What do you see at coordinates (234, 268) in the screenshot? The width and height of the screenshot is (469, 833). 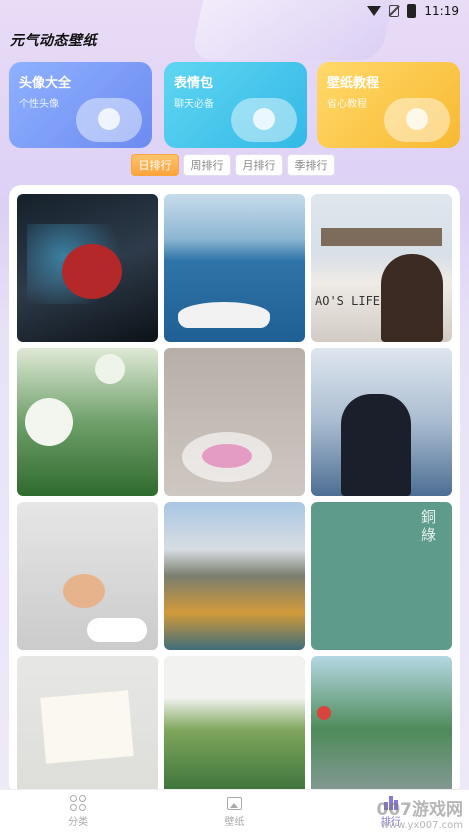 I see `wallpaper-tile-sea-umbrella` at bounding box center [234, 268].